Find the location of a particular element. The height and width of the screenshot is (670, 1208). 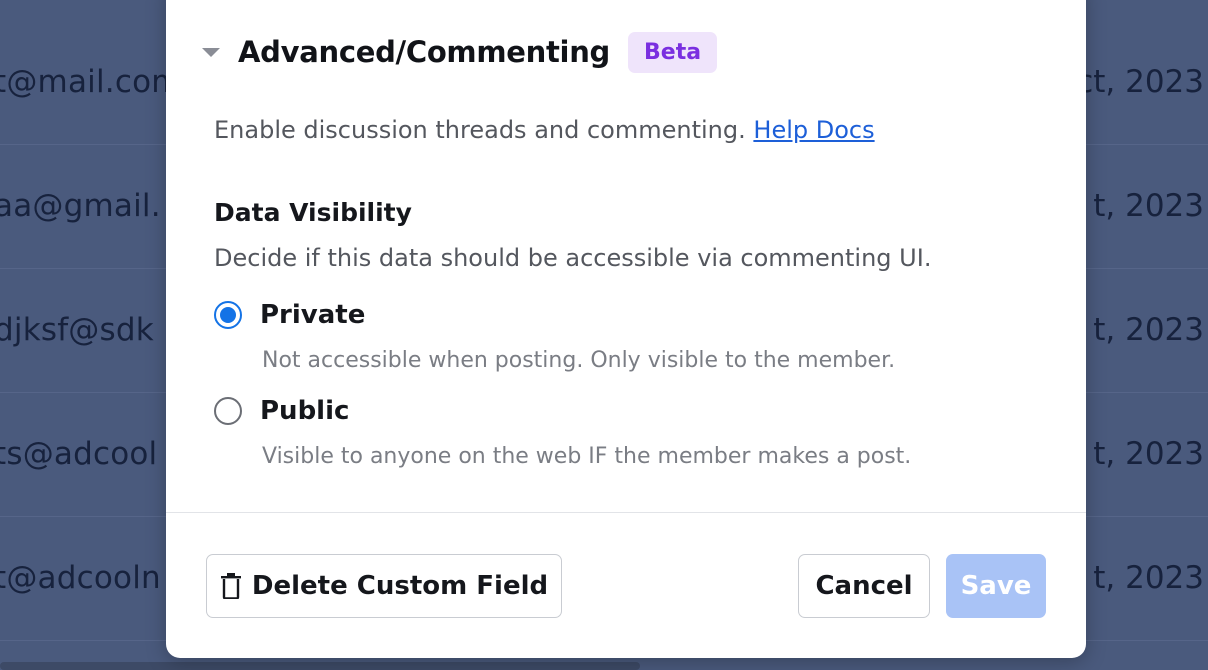

radio-public is located at coordinates (228, 411).